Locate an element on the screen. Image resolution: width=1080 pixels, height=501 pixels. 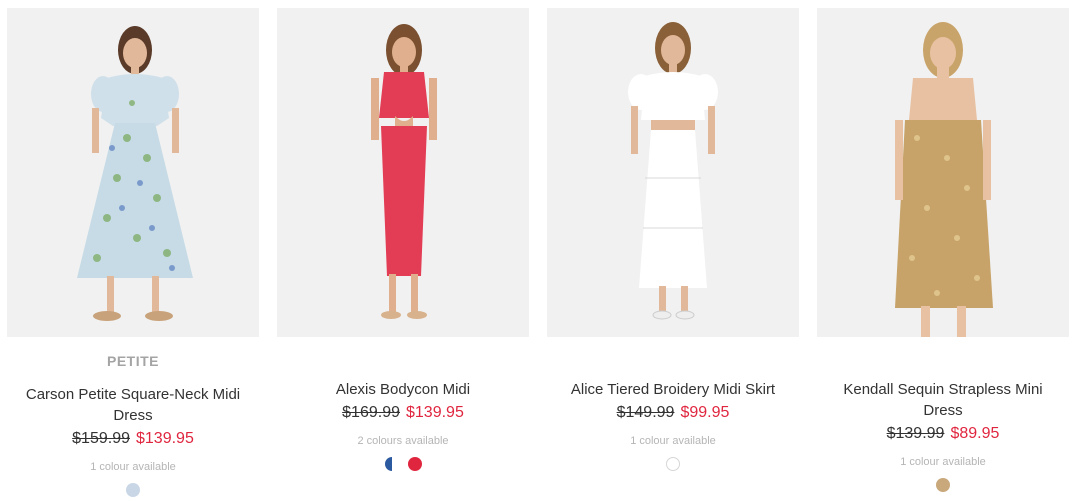
original-price: $169.99 is located at coordinates (371, 412).